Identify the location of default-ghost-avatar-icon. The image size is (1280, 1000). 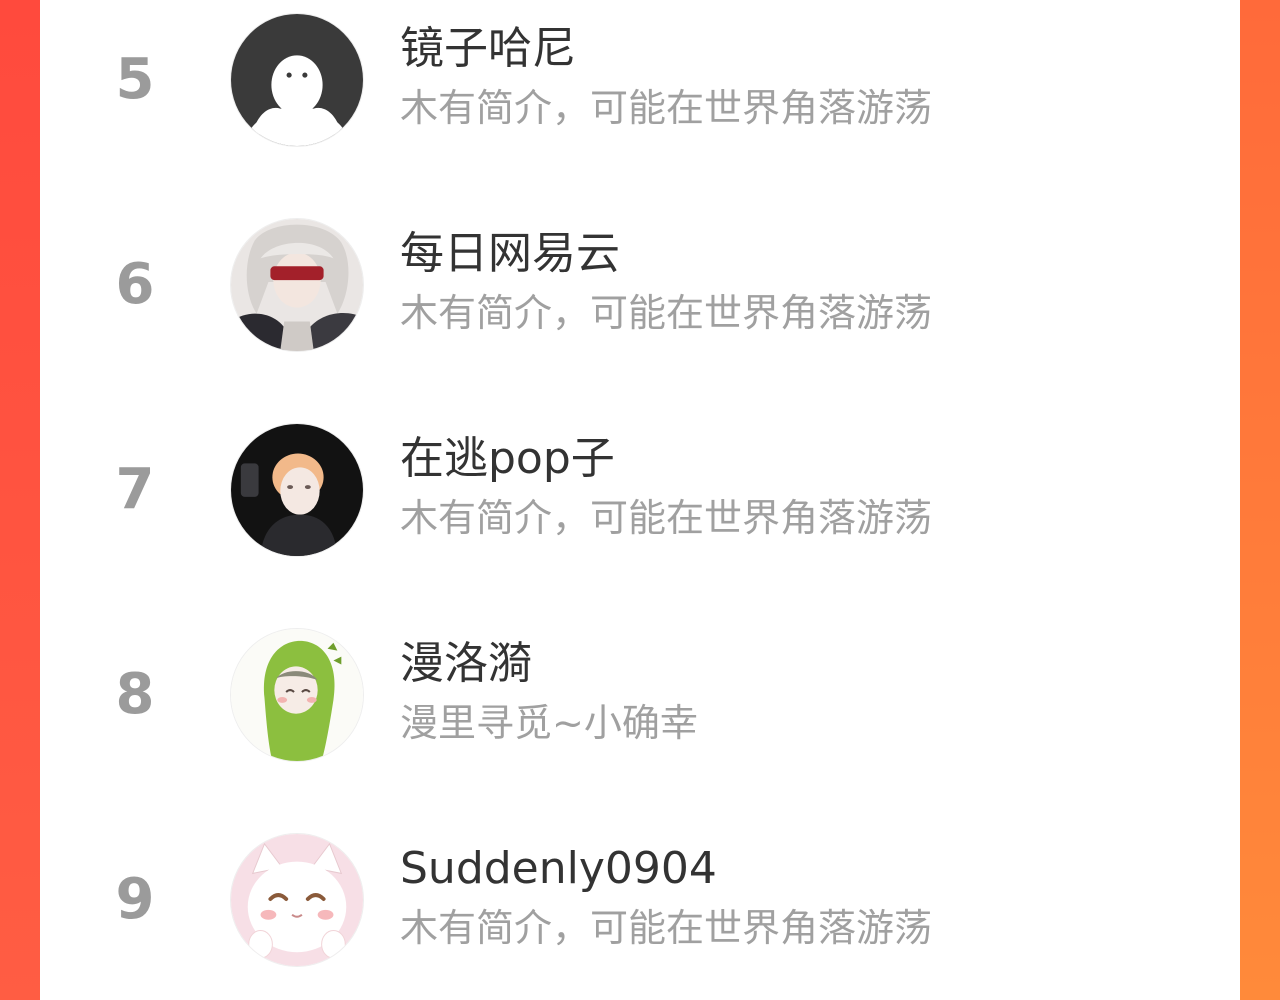
(297, 80).